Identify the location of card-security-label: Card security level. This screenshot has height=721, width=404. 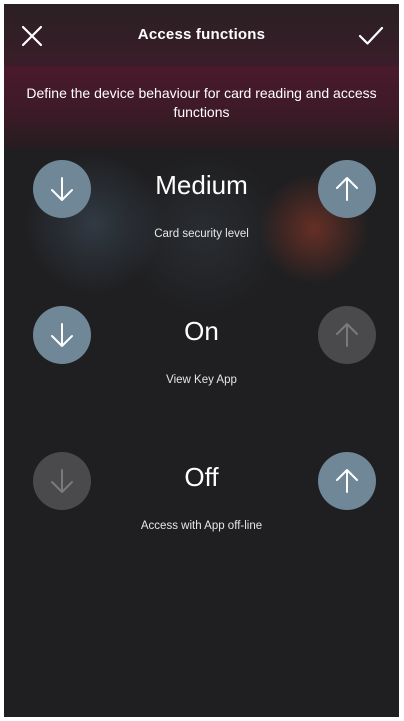
(201, 234).